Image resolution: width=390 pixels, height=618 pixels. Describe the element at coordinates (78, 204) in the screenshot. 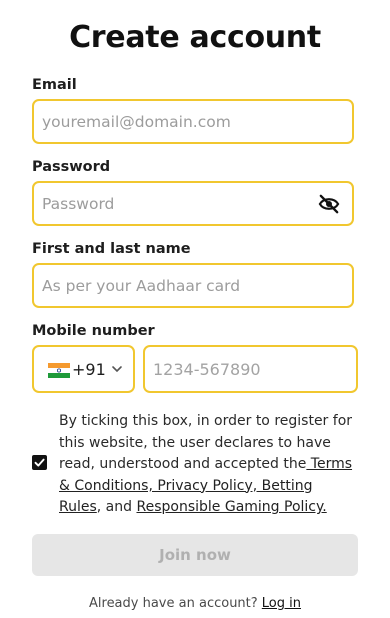

I see `password-placeholder: Password` at that location.